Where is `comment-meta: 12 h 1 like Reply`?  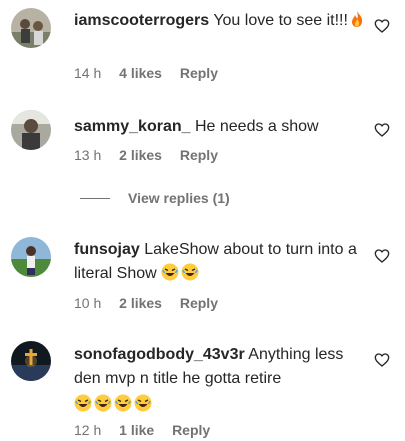
comment-meta: 12 h 1 like Reply is located at coordinates (149, 430).